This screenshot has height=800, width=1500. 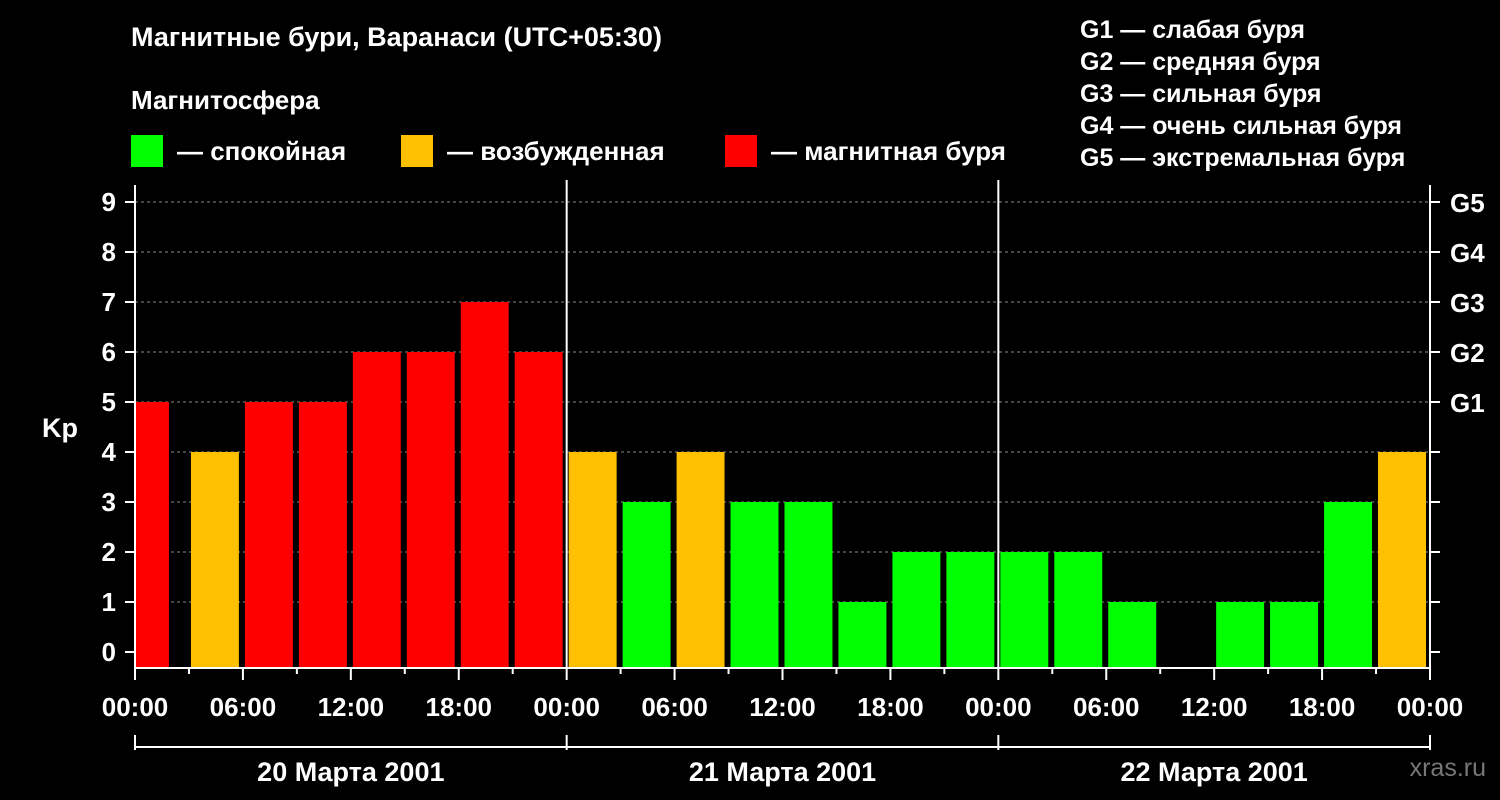 I want to click on x-tick-label-7: 18:00, so click(x=890, y=707).